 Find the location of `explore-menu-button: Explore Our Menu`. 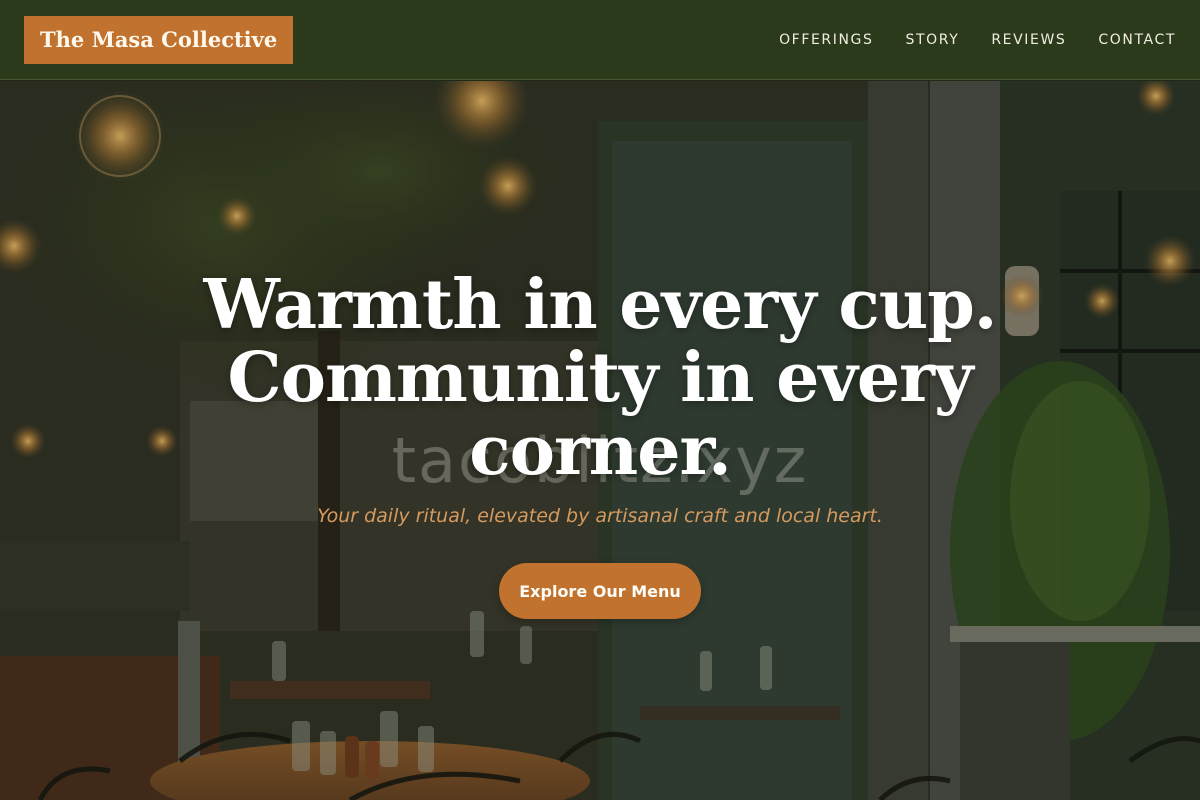

explore-menu-button: Explore Our Menu is located at coordinates (600, 591).